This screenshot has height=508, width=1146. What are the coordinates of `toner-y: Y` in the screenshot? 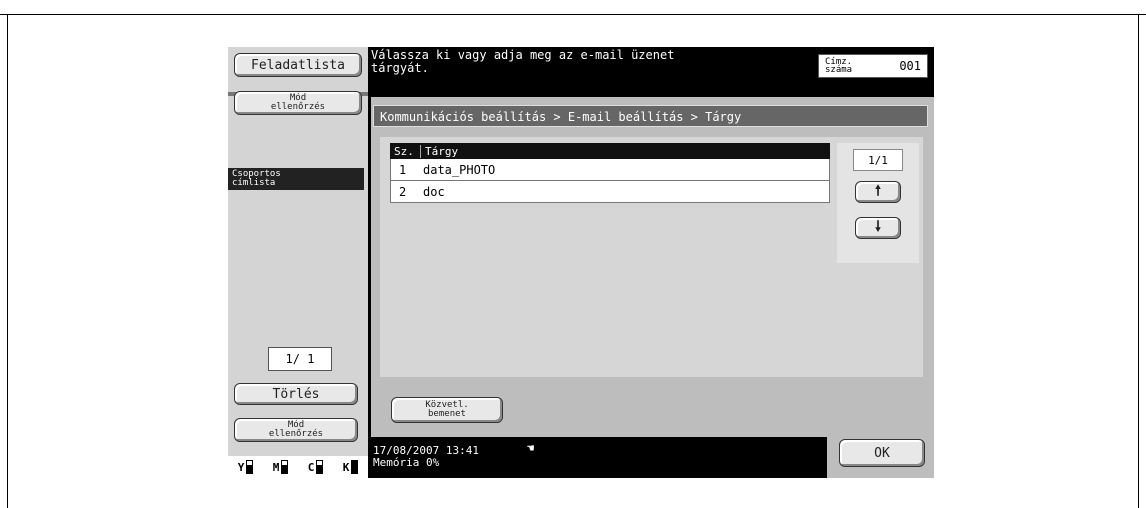 It's located at (246, 467).